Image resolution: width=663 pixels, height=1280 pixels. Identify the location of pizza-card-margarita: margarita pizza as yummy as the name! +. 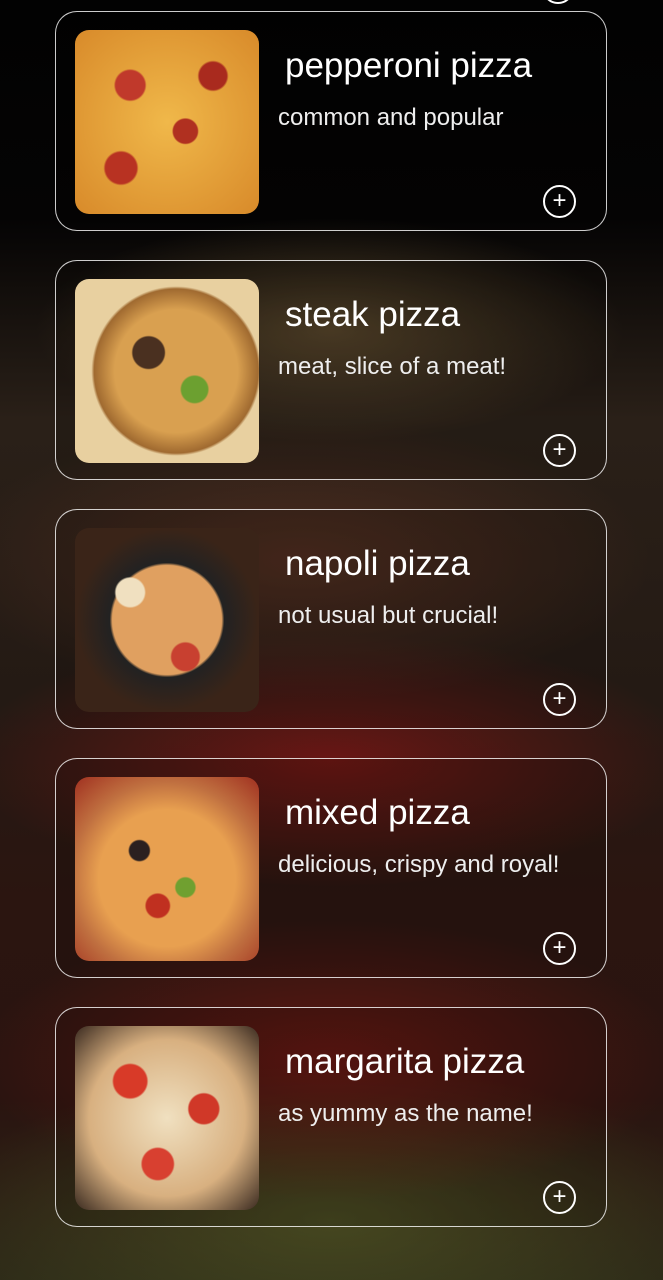
(331, 1117).